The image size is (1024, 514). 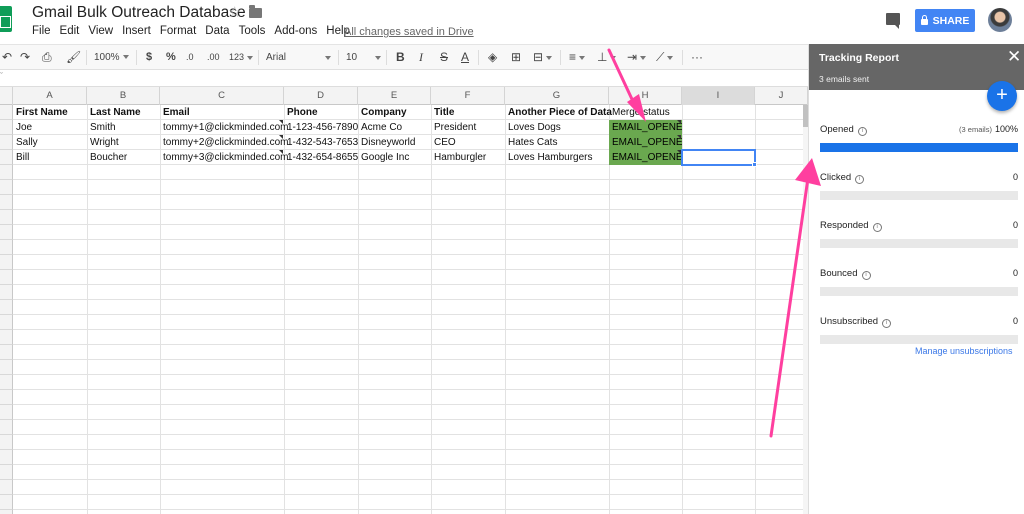 What do you see at coordinates (7, 57) in the screenshot?
I see `undo-icon: ↶` at bounding box center [7, 57].